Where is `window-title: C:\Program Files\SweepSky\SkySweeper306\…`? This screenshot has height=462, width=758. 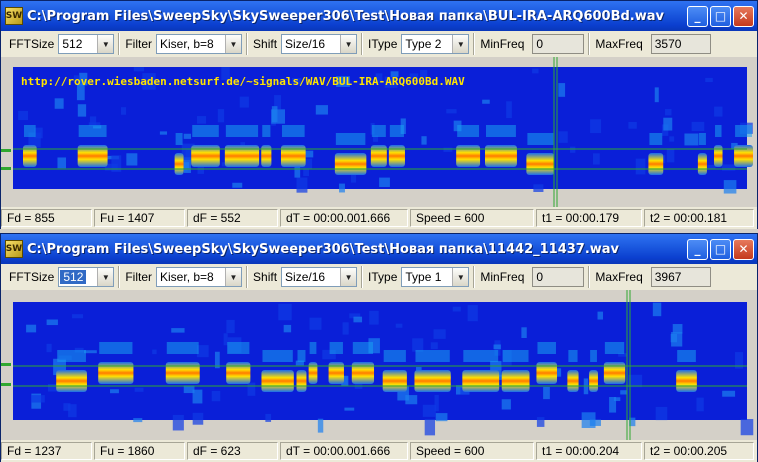 window-title: C:\Program Files\SweepSky\SkySweeper306\… is located at coordinates (323, 249).